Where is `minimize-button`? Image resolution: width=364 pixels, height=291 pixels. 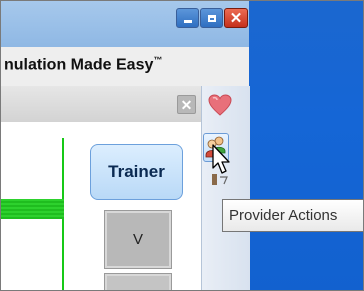 minimize-button is located at coordinates (187, 18).